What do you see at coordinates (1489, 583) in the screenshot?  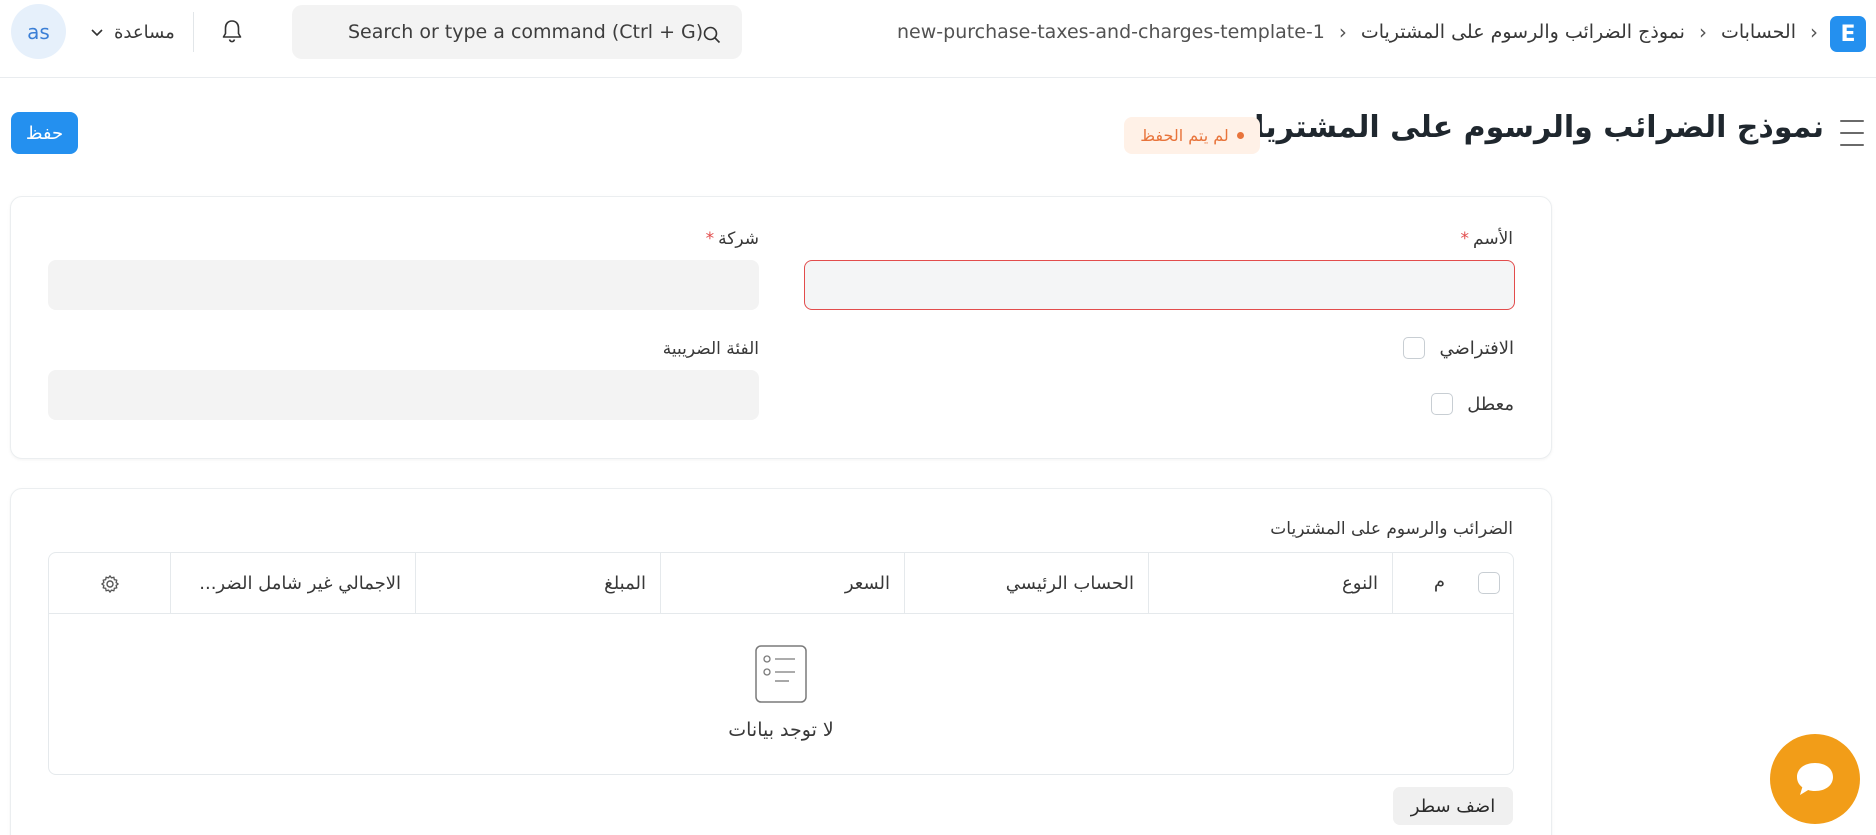 I see `select-all-checkbox` at bounding box center [1489, 583].